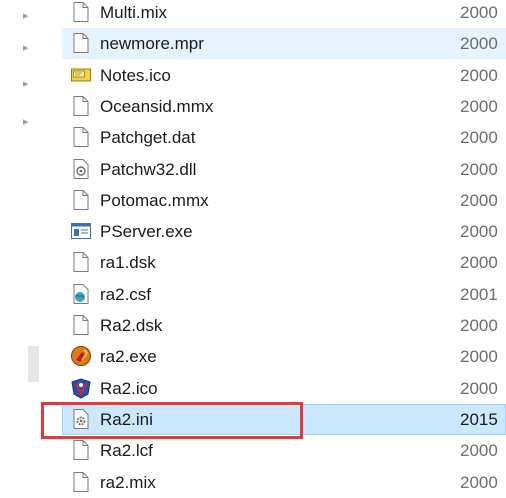 The height and width of the screenshot is (498, 506). Describe the element at coordinates (81, 231) in the screenshot. I see `window-app-icon` at that location.